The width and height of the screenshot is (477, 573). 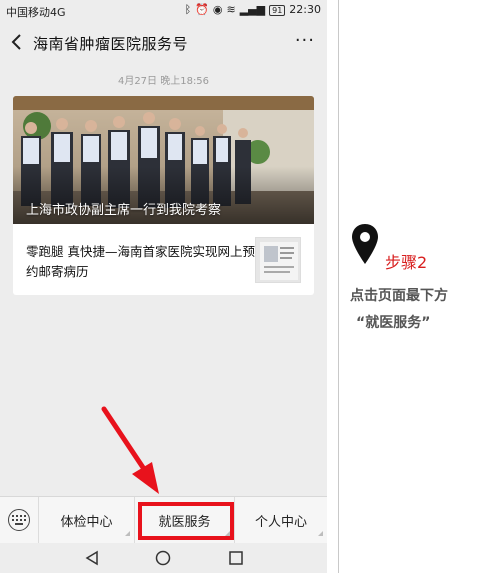 I want to click on highlight-box, so click(x=186, y=521).